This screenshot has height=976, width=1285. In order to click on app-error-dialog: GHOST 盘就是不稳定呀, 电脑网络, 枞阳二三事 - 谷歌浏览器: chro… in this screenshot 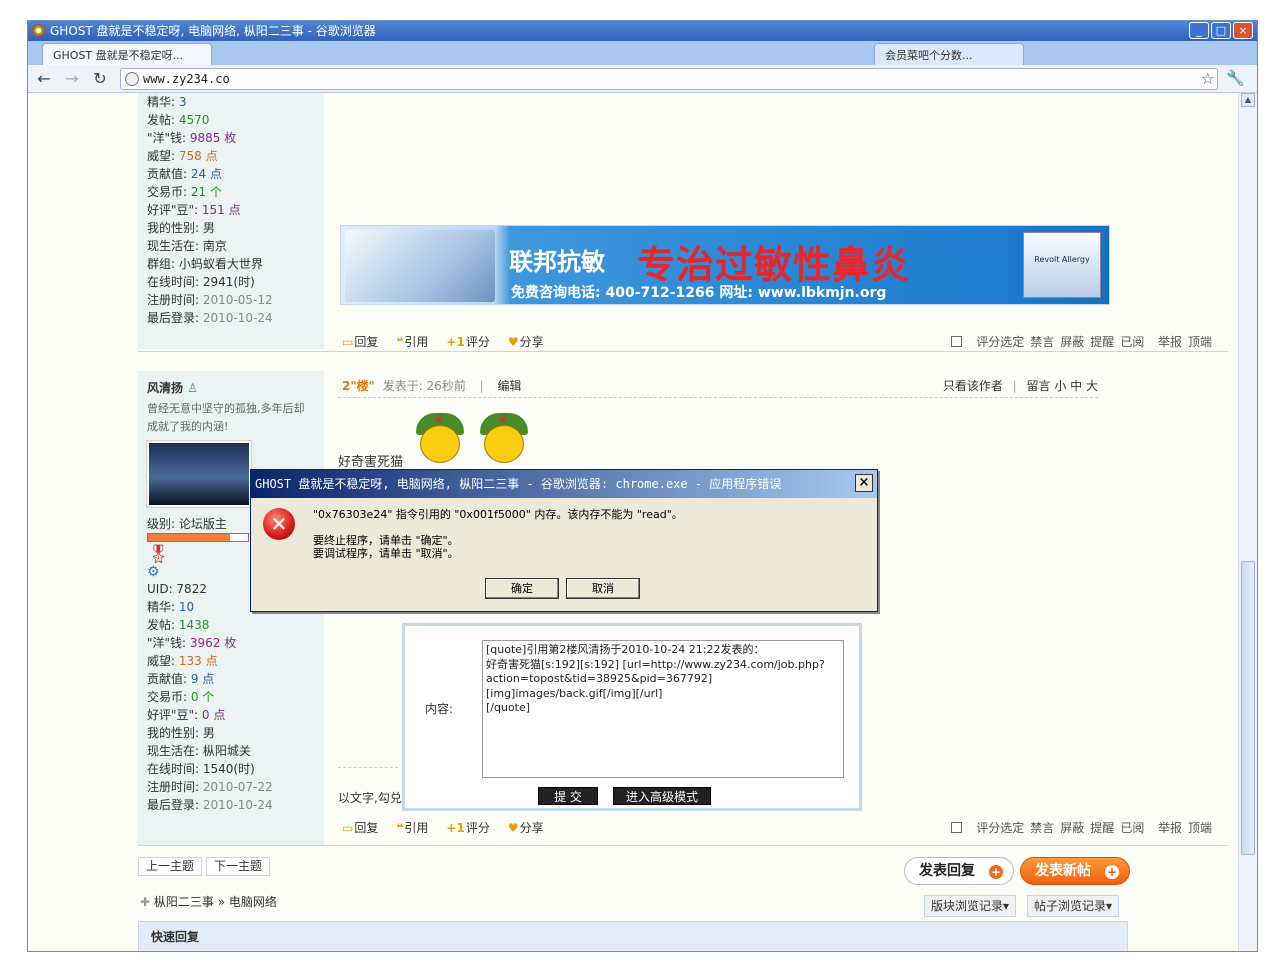, I will do `click(564, 540)`.